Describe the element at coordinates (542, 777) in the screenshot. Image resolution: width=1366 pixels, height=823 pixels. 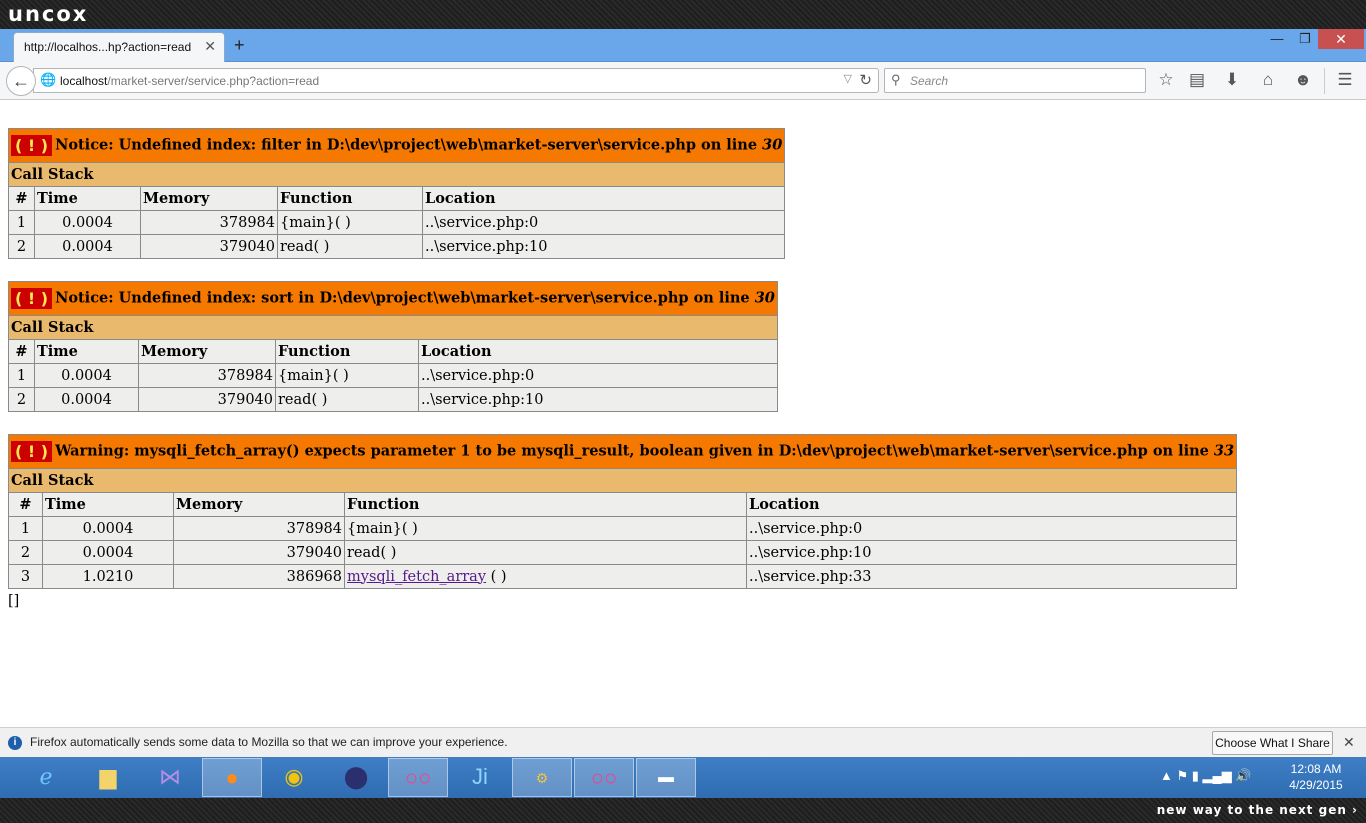
I see `javaee-ide-icon: ⚙` at that location.